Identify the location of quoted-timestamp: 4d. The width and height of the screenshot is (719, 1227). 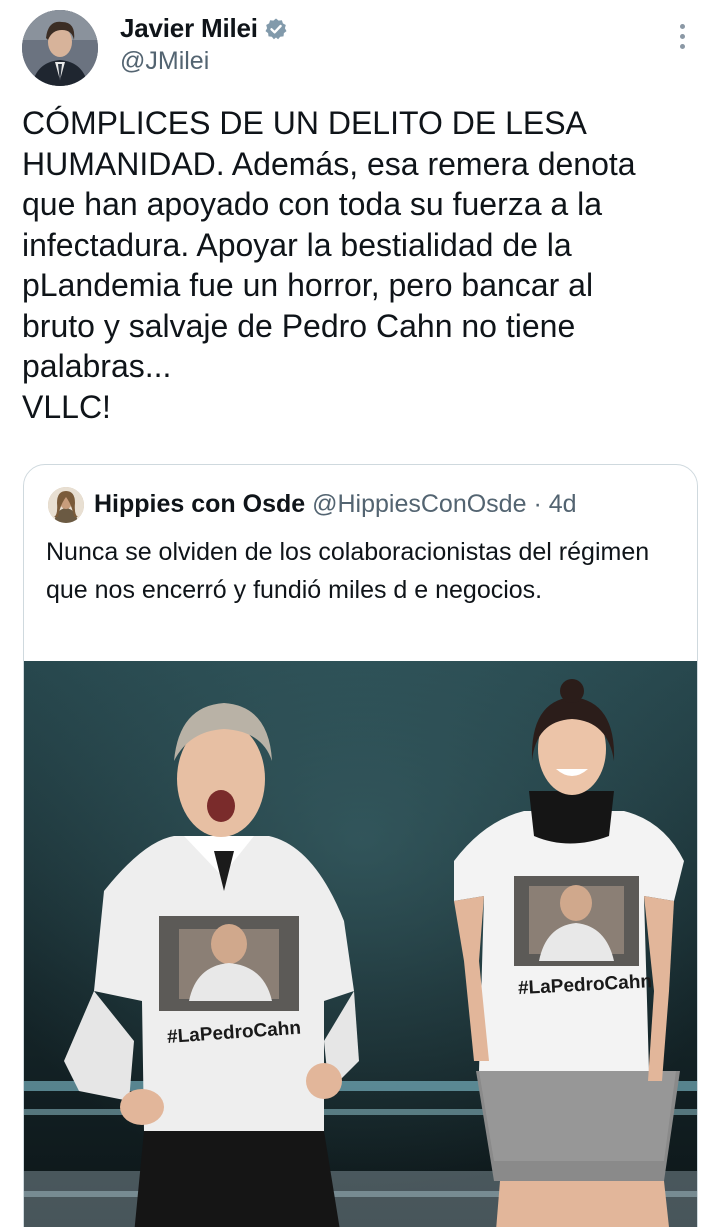
(563, 504).